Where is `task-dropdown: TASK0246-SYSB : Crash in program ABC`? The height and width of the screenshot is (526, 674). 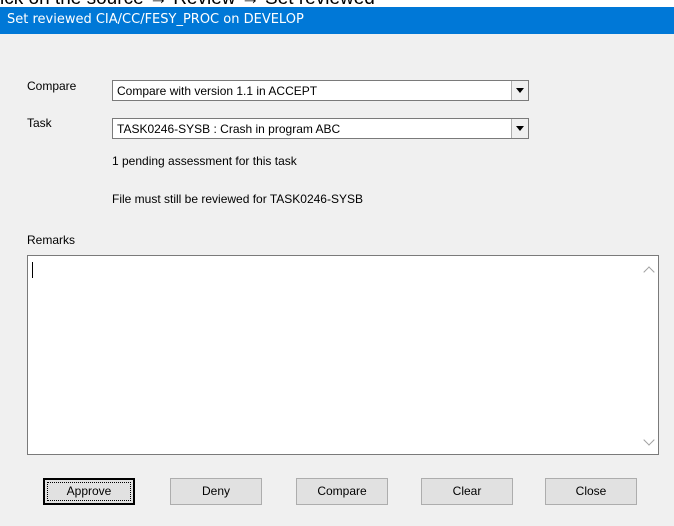
task-dropdown: TASK0246-SYSB : Crash in program ABC is located at coordinates (320, 128).